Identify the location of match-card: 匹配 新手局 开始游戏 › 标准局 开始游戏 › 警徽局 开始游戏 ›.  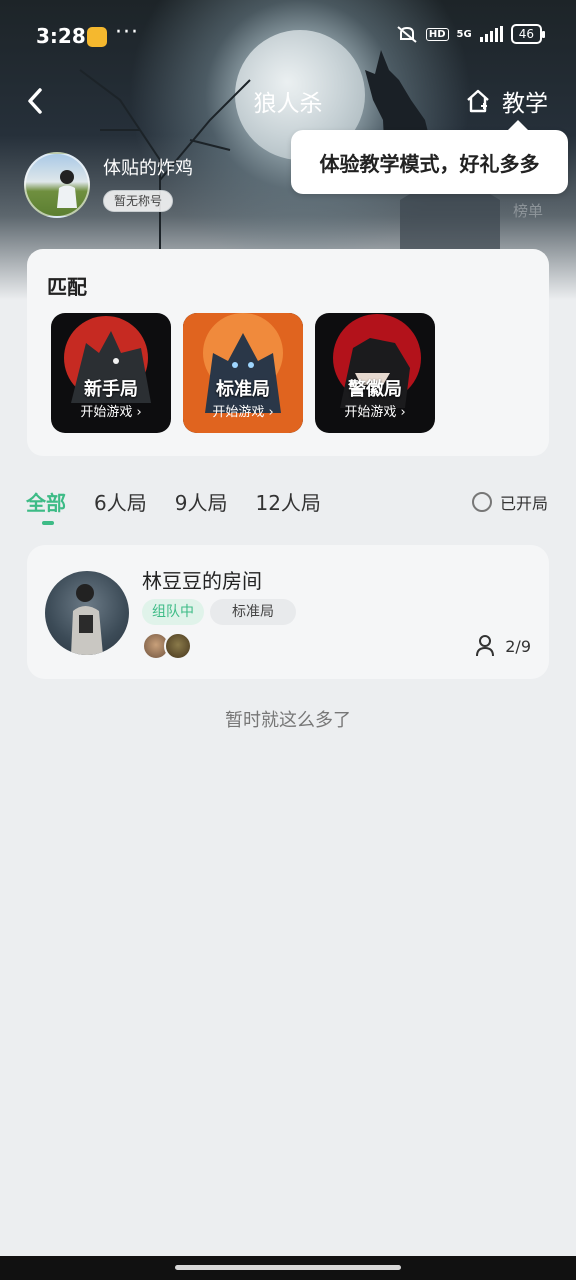
(288, 352).